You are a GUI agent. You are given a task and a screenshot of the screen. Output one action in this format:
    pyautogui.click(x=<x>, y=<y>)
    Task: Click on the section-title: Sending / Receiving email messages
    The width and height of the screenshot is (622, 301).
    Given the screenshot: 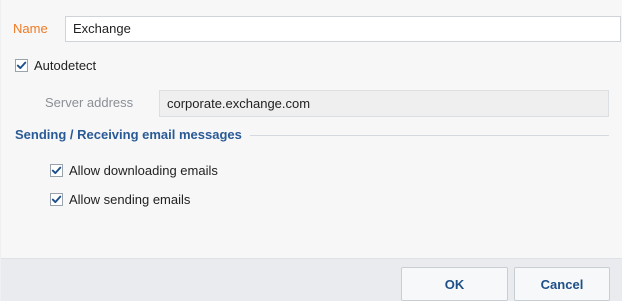 What is the action you would take?
    pyautogui.click(x=128, y=134)
    